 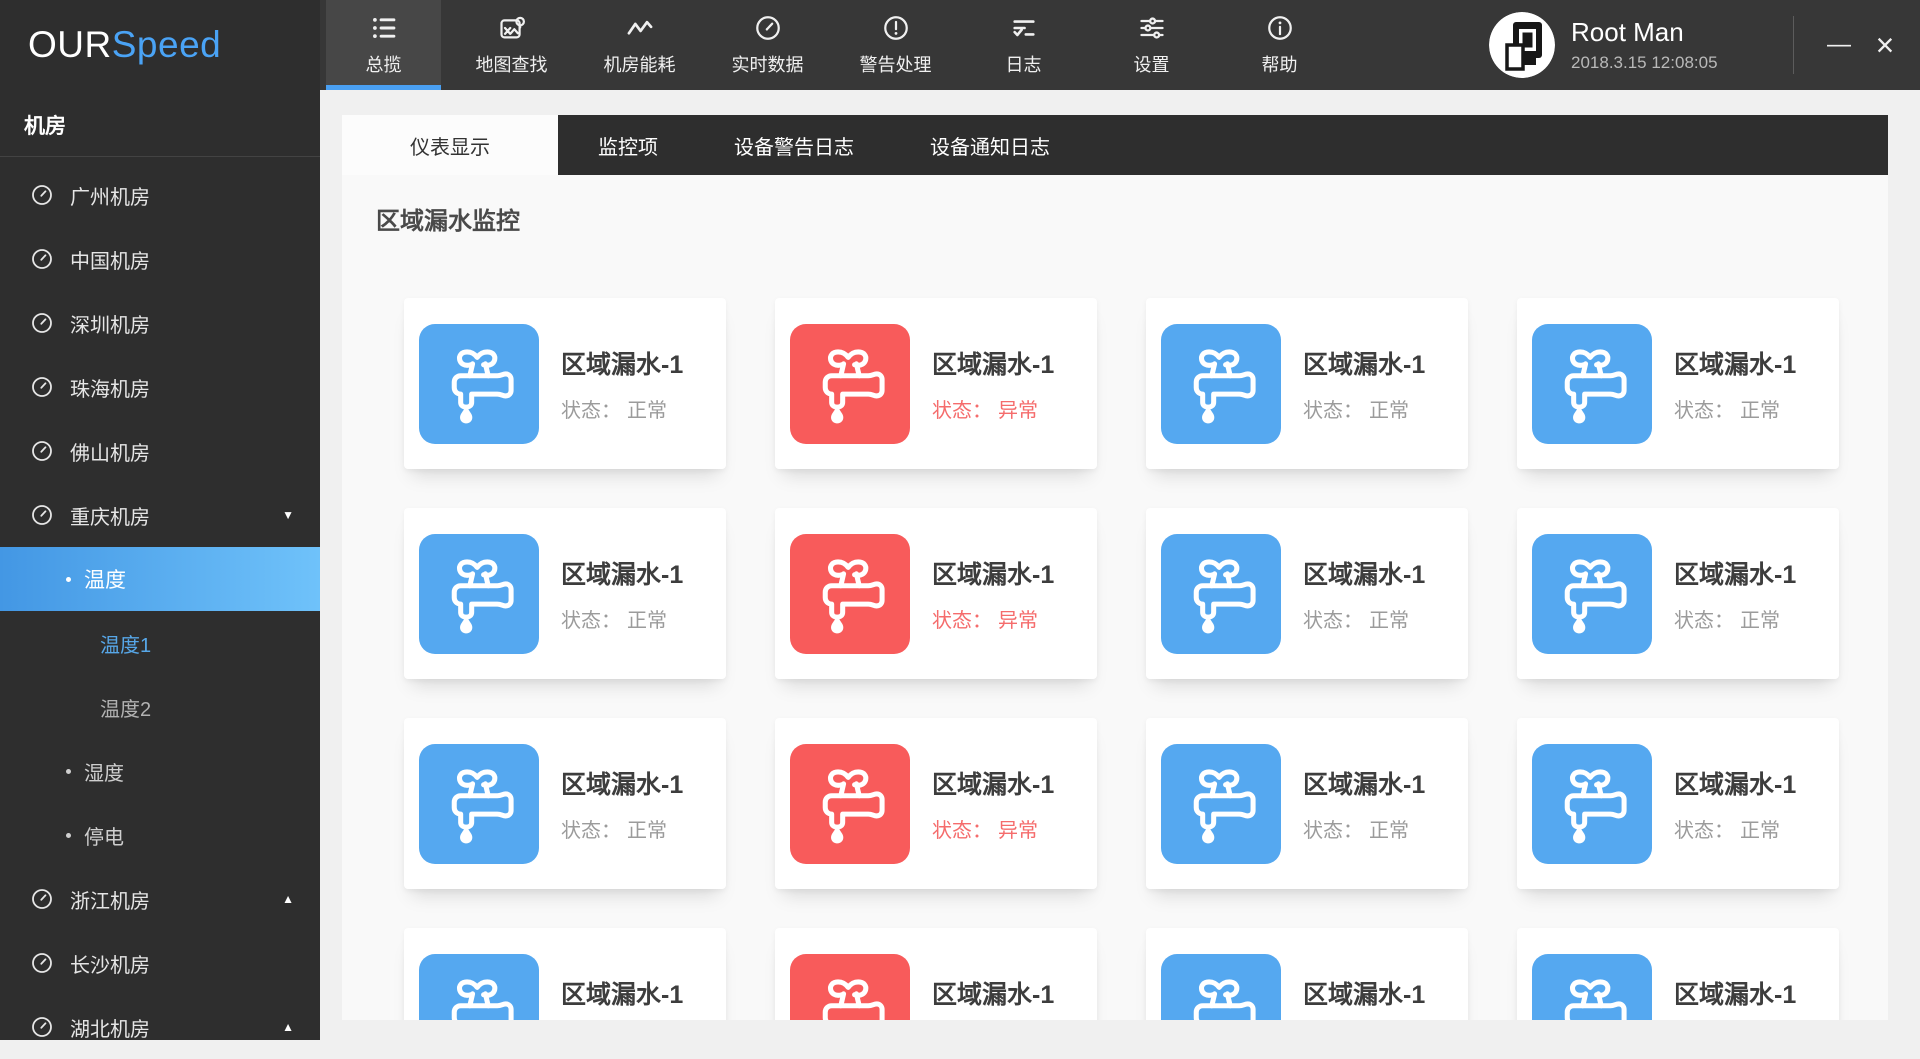 What do you see at coordinates (628, 145) in the screenshot?
I see `tab-item-1: 监控项` at bounding box center [628, 145].